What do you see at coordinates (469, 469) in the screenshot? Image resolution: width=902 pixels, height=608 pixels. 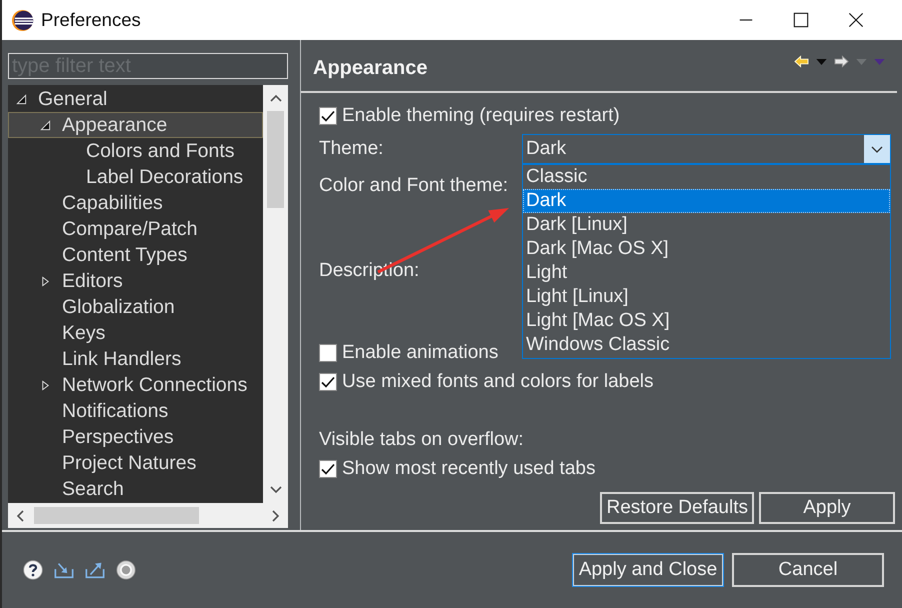 I see `checkbox-label: Show most recently used tabs` at bounding box center [469, 469].